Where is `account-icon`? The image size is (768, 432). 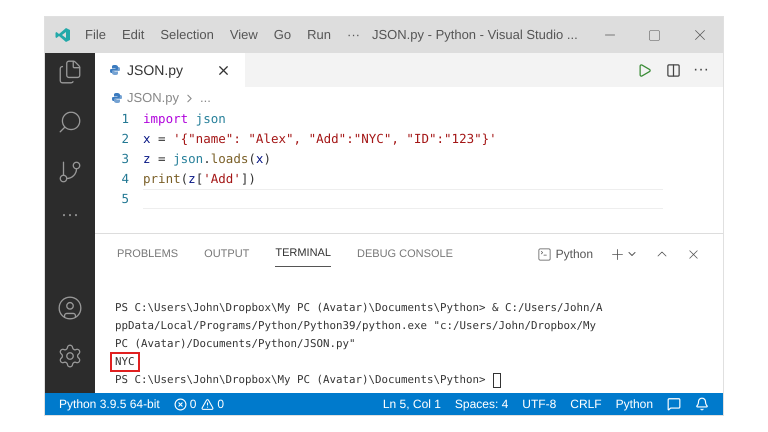
account-icon is located at coordinates (70, 308).